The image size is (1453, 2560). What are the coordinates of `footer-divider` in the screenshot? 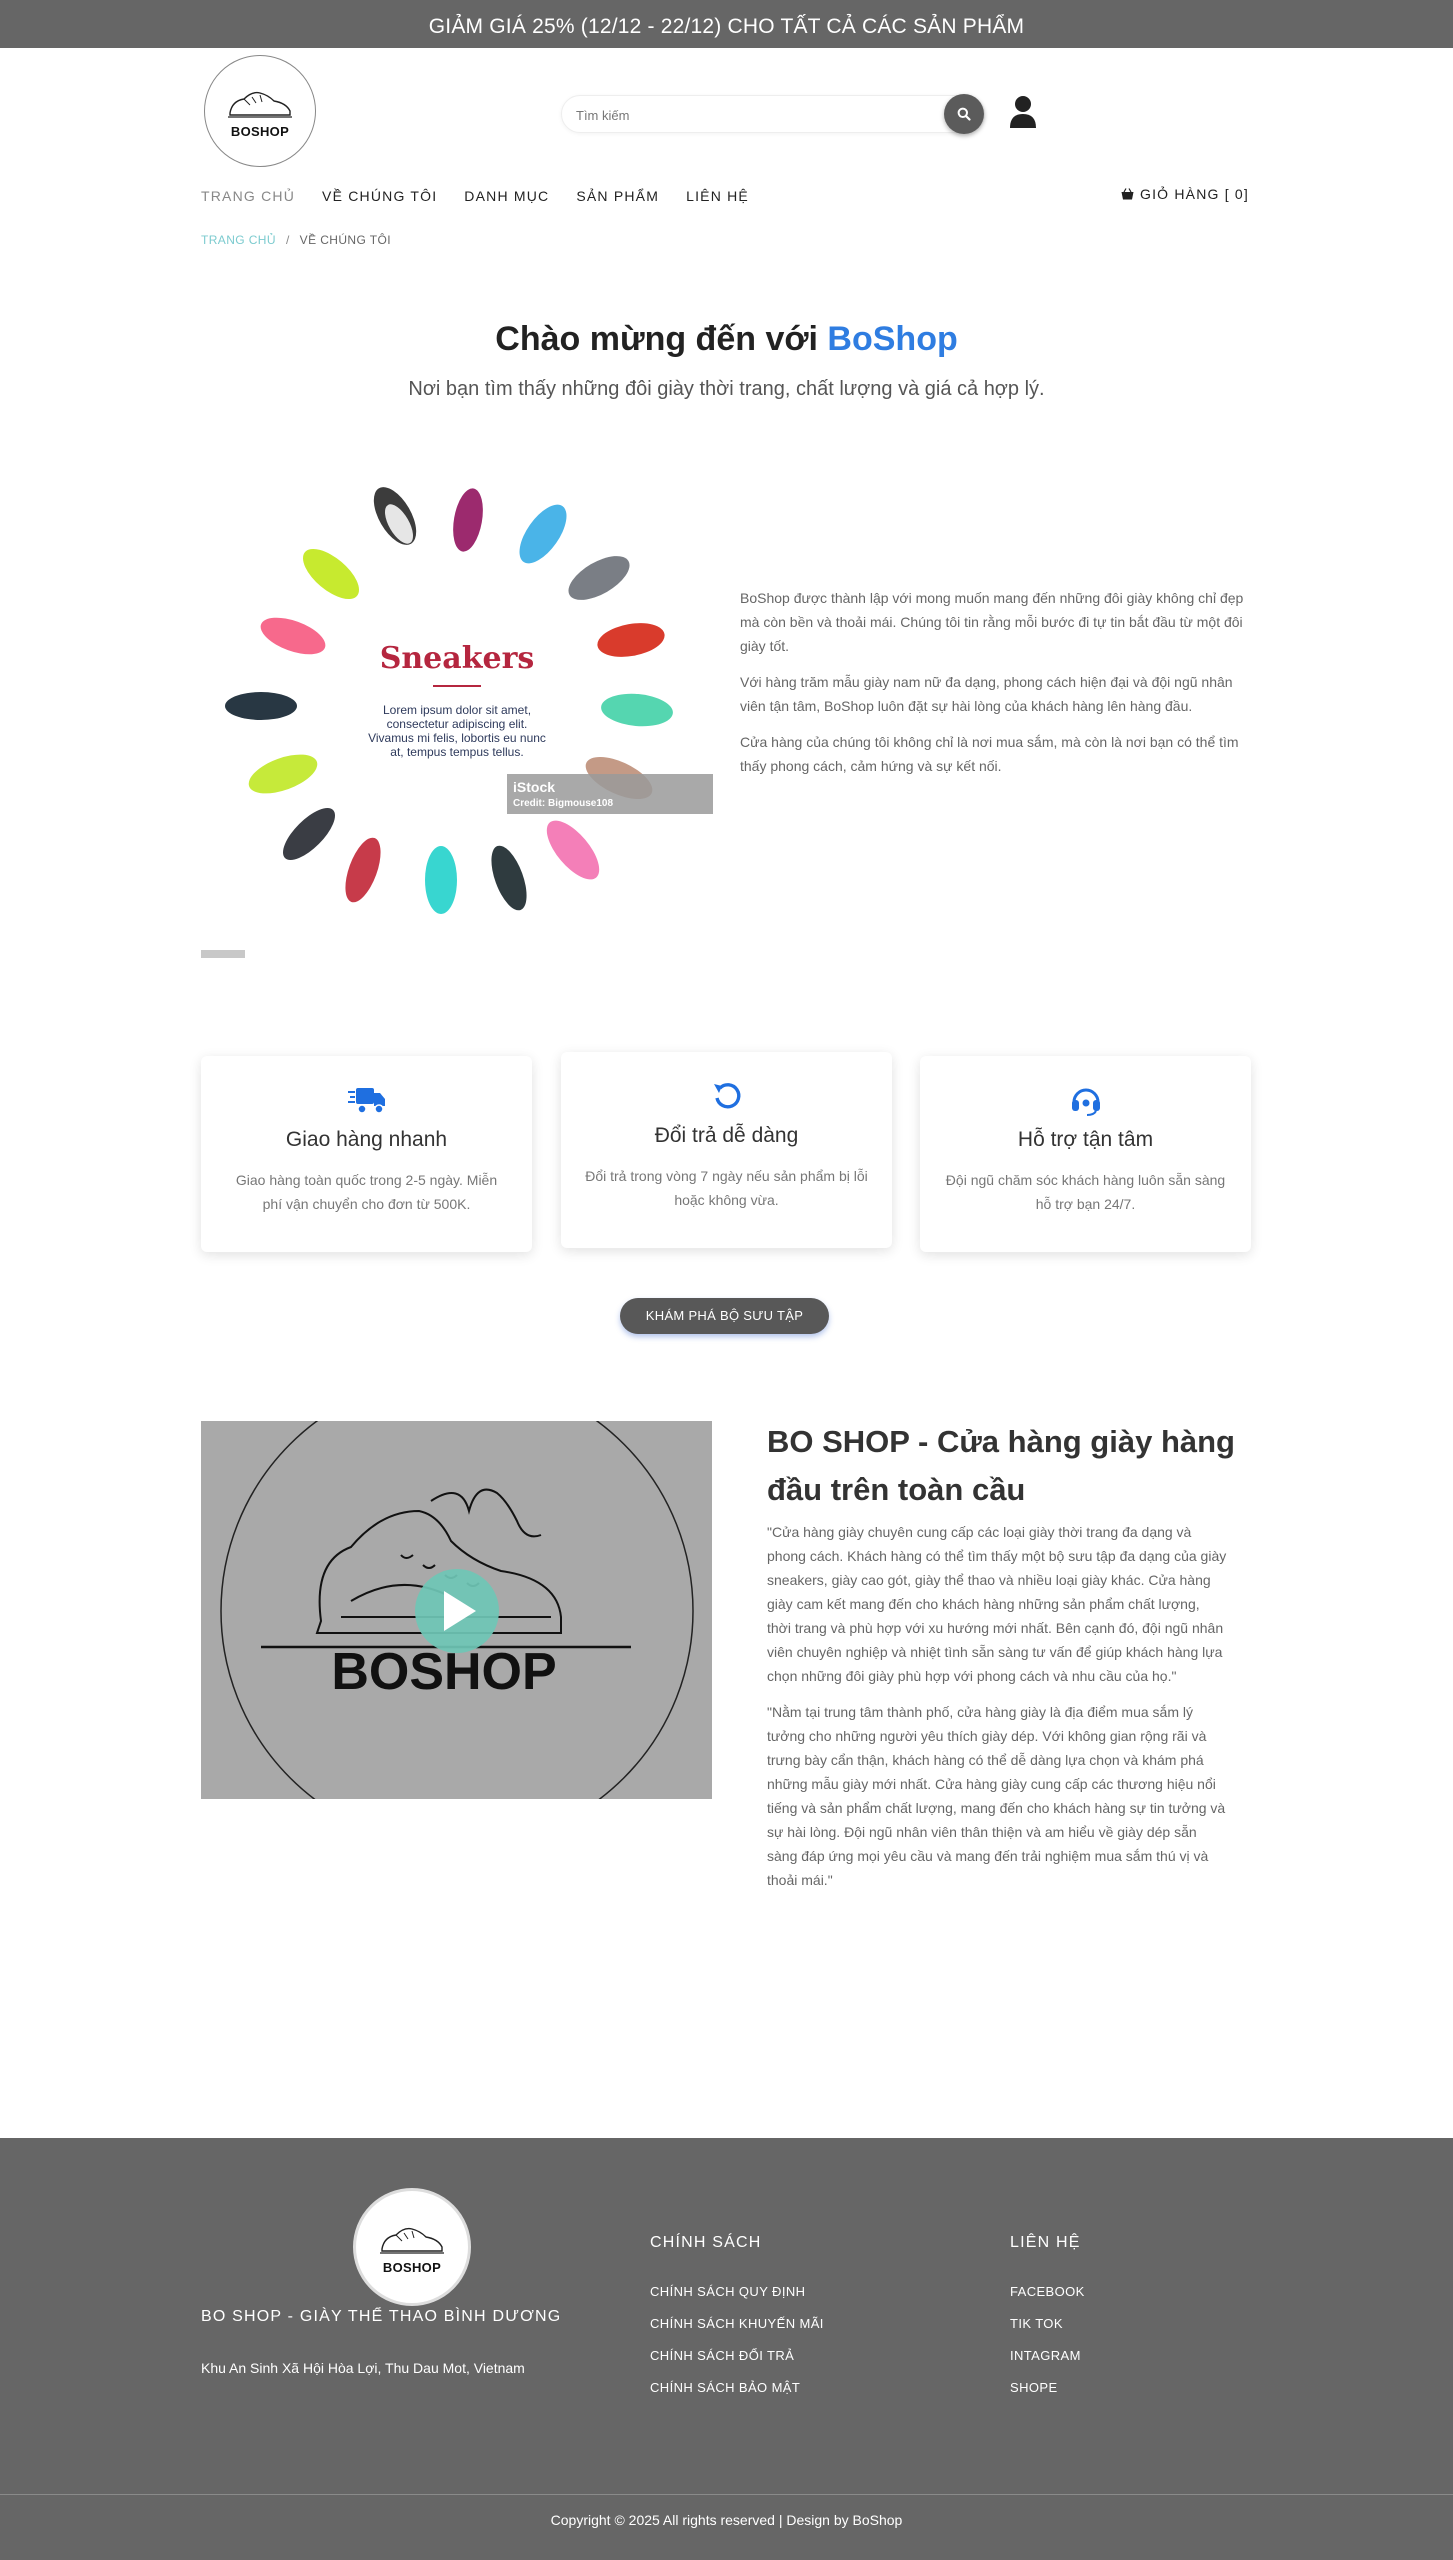 It's located at (726, 2494).